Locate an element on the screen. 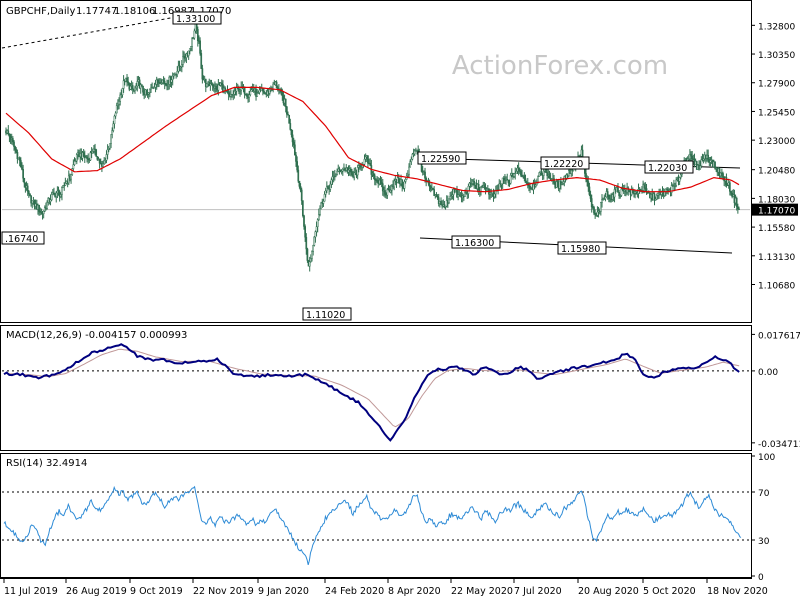  price-tick-label: 1.23000 is located at coordinates (776, 142).